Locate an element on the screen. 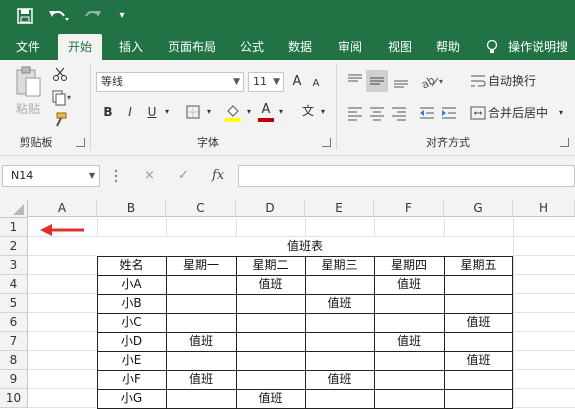  row-header-5: 5 is located at coordinates (14, 303).